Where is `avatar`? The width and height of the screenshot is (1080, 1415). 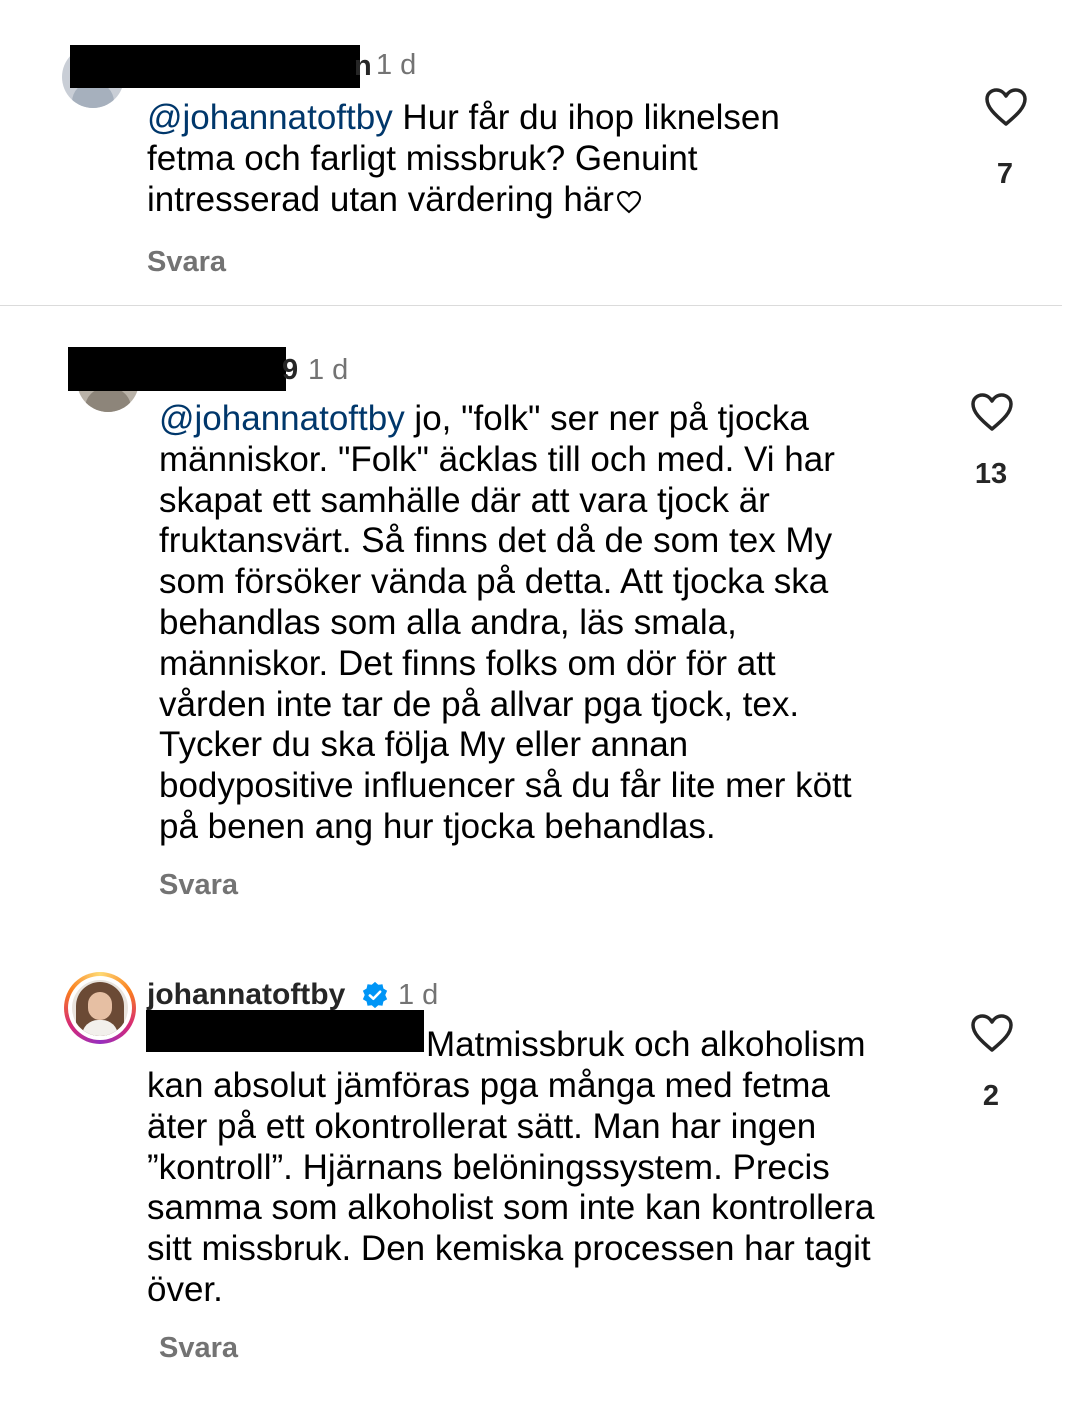
avatar is located at coordinates (100, 1008).